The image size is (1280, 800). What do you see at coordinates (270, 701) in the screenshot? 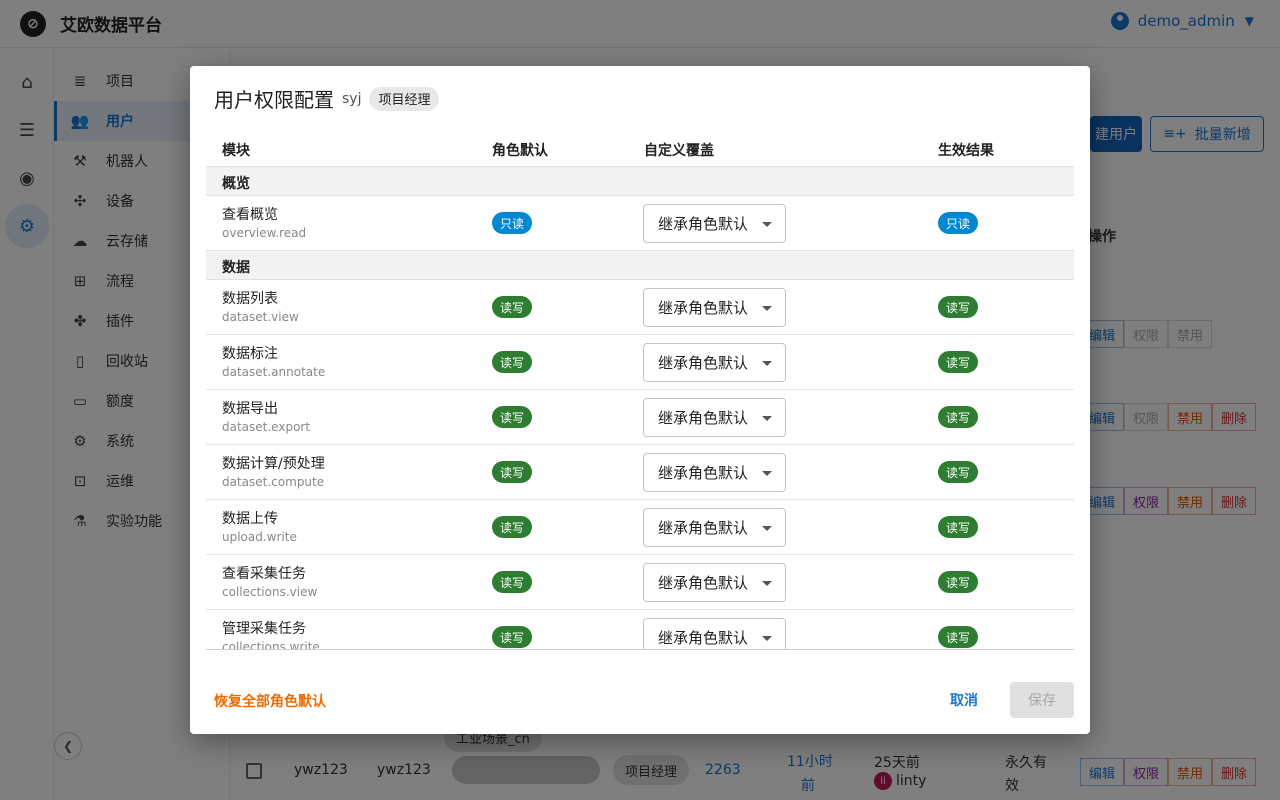
I see `reset-all-defaults-button: 恢复全部角色默认` at bounding box center [270, 701].